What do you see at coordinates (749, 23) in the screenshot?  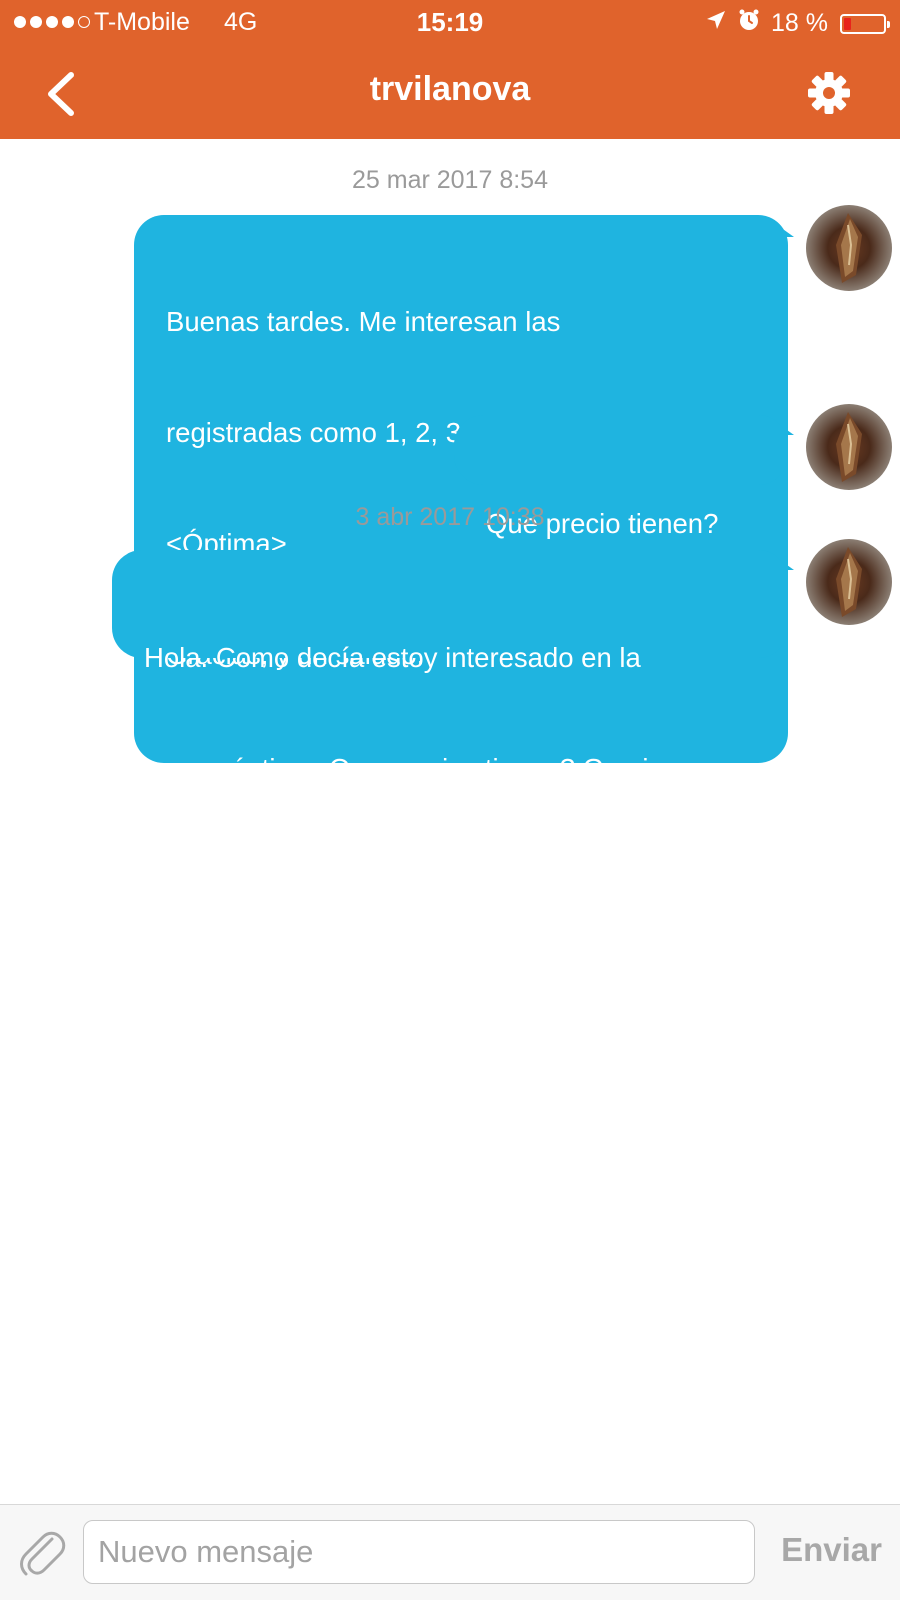 I see `alarm-icon` at bounding box center [749, 23].